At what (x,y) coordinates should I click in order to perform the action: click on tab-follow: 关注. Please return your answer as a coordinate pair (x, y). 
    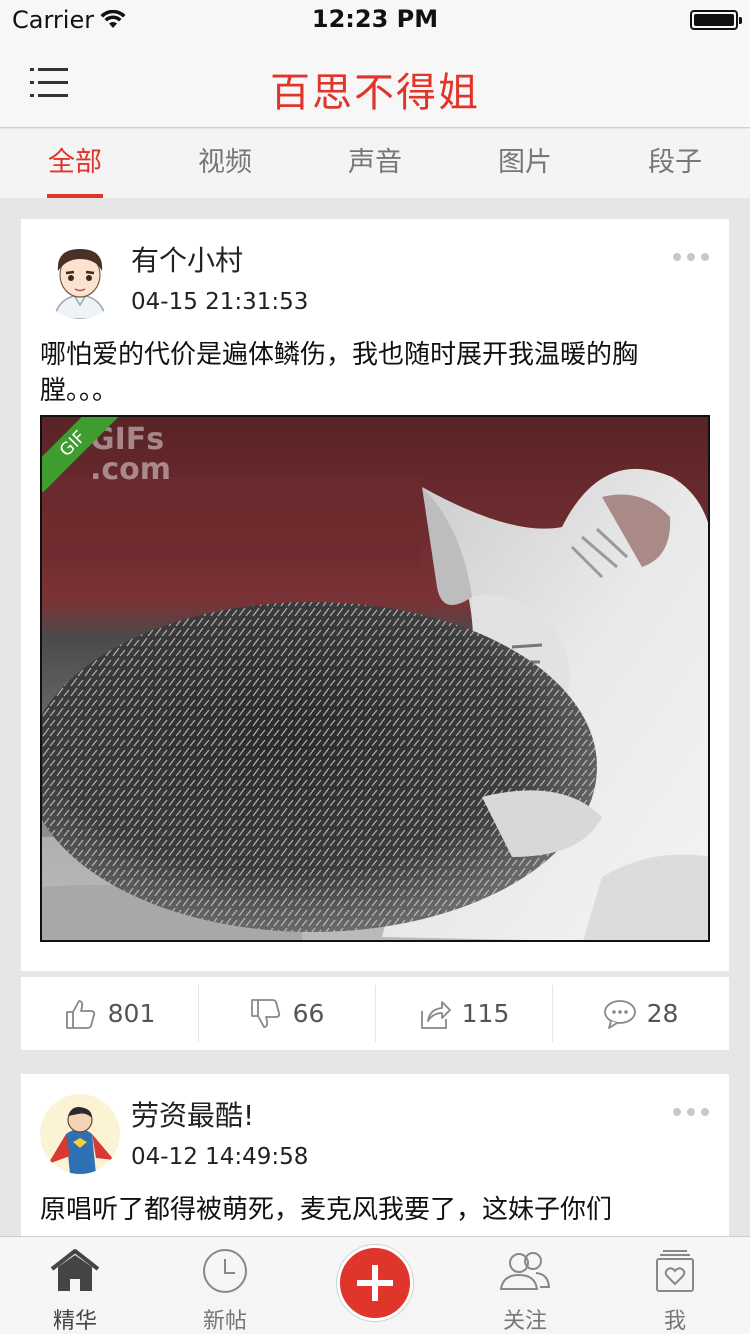
    Looking at the image, I should click on (525, 1285).